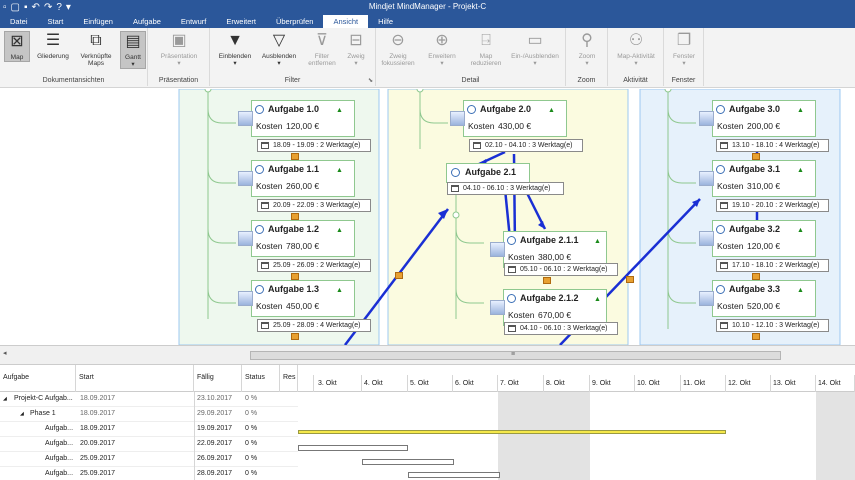 The image size is (855, 480). I want to click on remove-filter-button: ⊽ Filter entfernen, so click(322, 49).